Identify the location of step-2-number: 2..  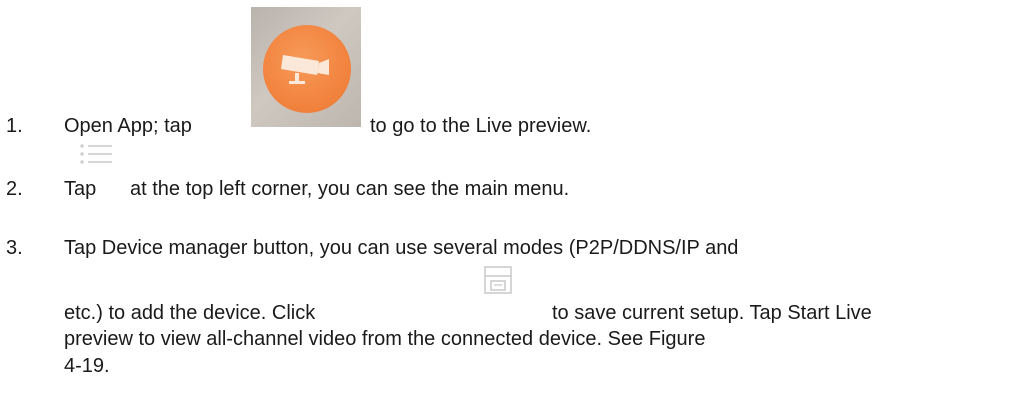
(14, 189).